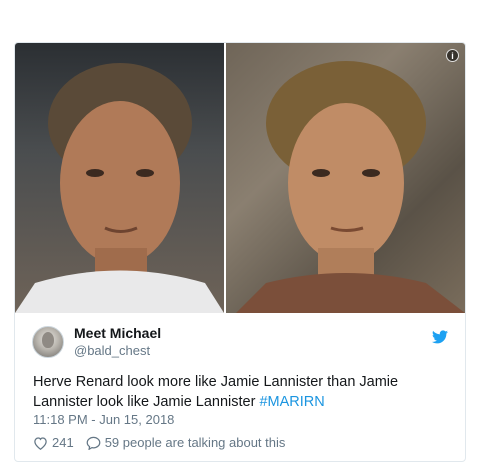 The width and height of the screenshot is (480, 475). I want to click on likes-count: 241, so click(63, 442).